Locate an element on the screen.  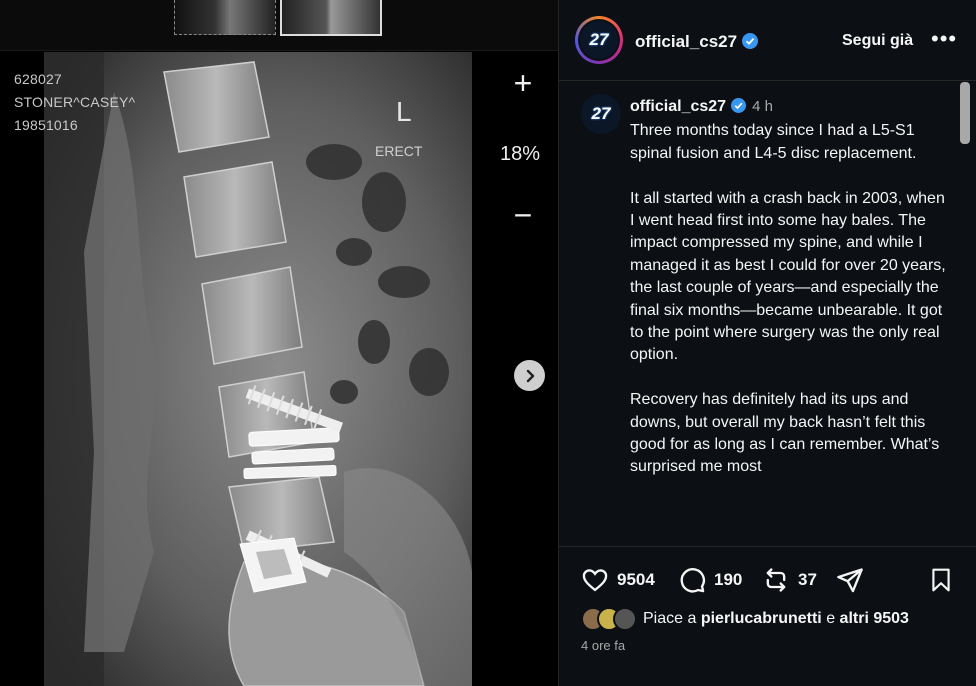
side-marker: L is located at coordinates (404, 111).